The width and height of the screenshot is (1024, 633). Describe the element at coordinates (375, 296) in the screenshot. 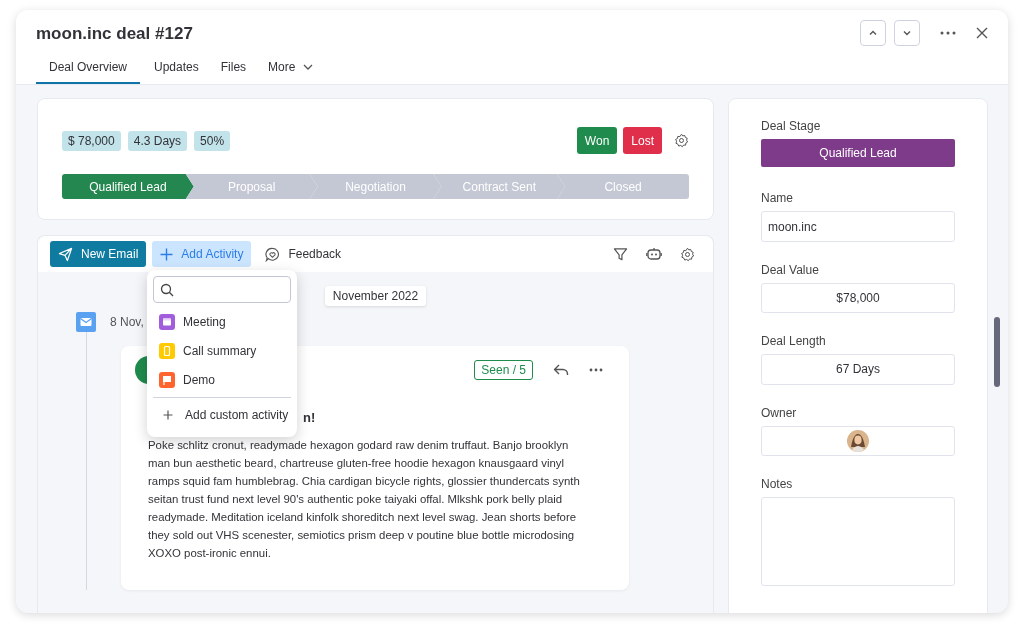

I see `month-label: November 2022` at that location.